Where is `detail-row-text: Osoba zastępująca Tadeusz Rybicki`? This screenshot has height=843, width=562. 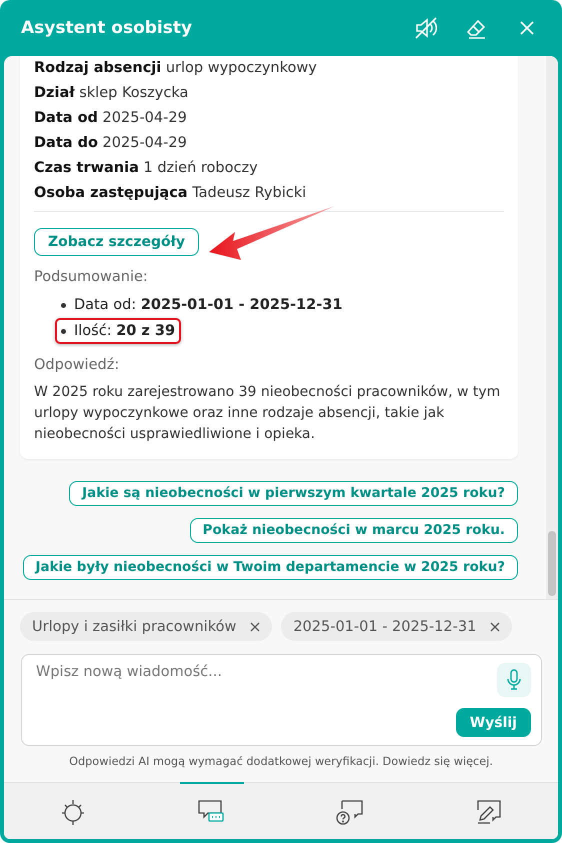
detail-row-text: Osoba zastępująca Tadeusz Rybicki is located at coordinates (171, 193).